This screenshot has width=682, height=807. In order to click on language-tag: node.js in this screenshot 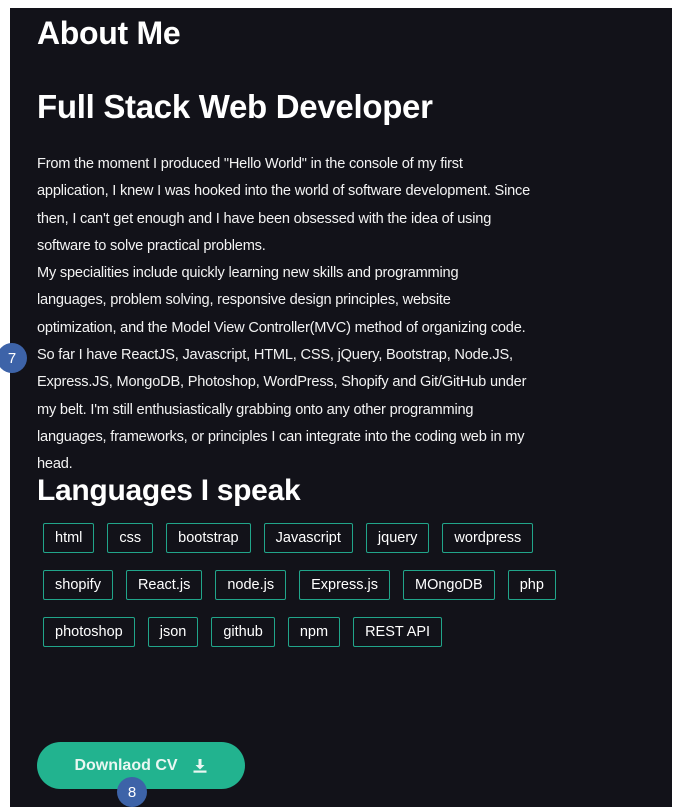, I will do `click(251, 585)`.